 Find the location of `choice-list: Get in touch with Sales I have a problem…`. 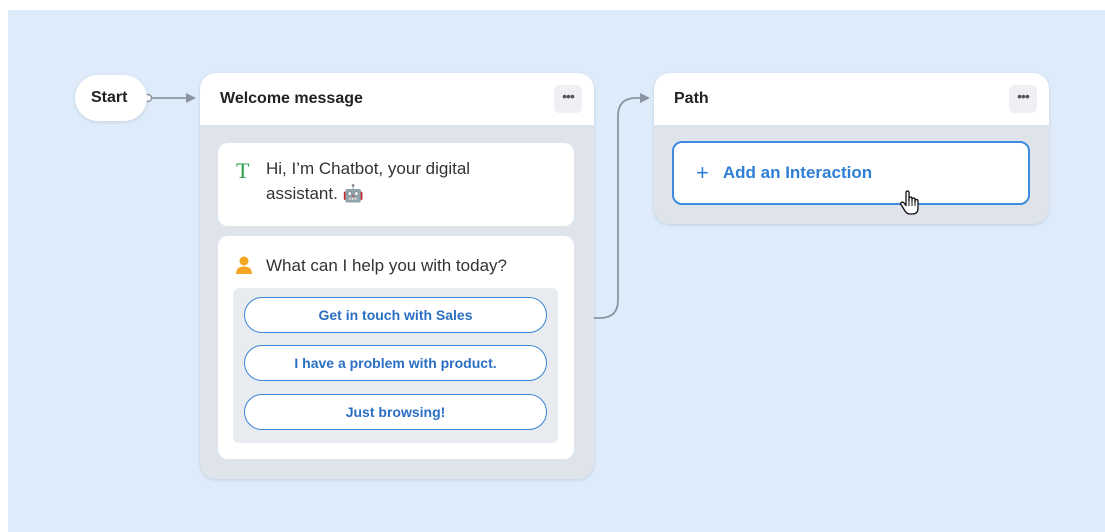

choice-list: Get in touch with Sales I have a problem… is located at coordinates (395, 365).